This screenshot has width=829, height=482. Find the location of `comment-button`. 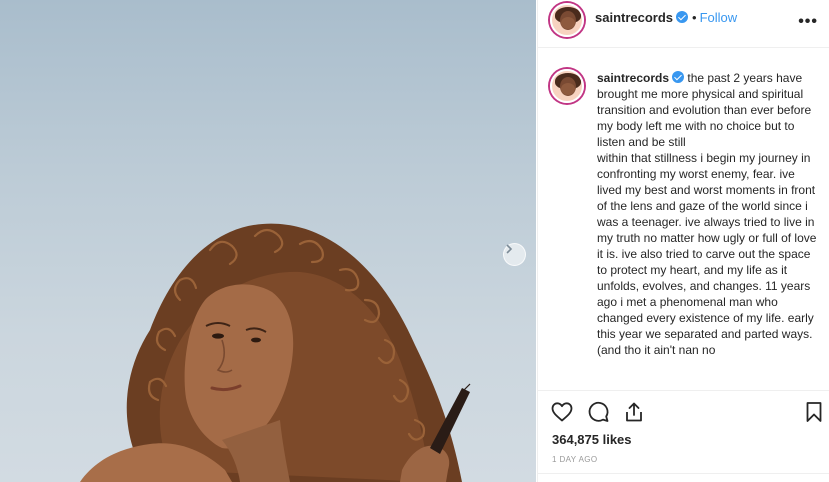

comment-button is located at coordinates (598, 412).